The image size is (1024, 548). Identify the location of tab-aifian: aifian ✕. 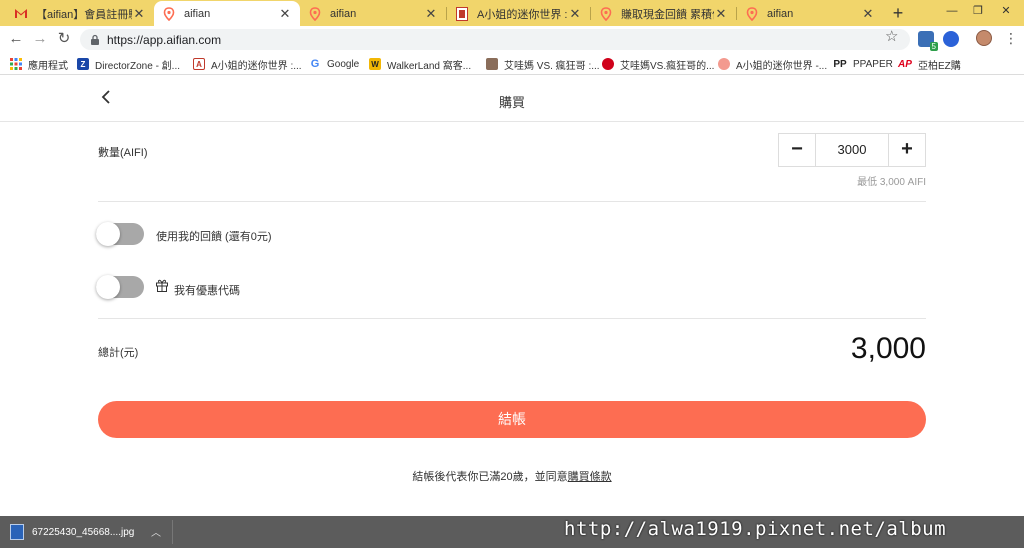
(373, 13).